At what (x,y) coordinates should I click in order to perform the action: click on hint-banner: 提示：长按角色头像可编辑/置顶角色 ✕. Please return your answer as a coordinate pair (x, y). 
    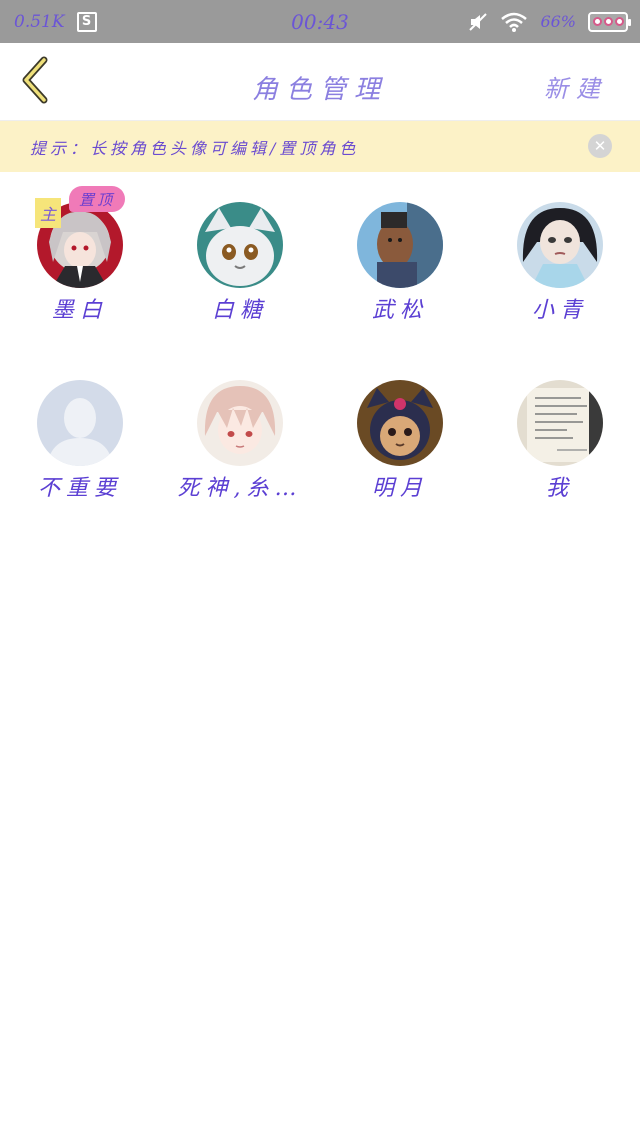
    Looking at the image, I should click on (320, 146).